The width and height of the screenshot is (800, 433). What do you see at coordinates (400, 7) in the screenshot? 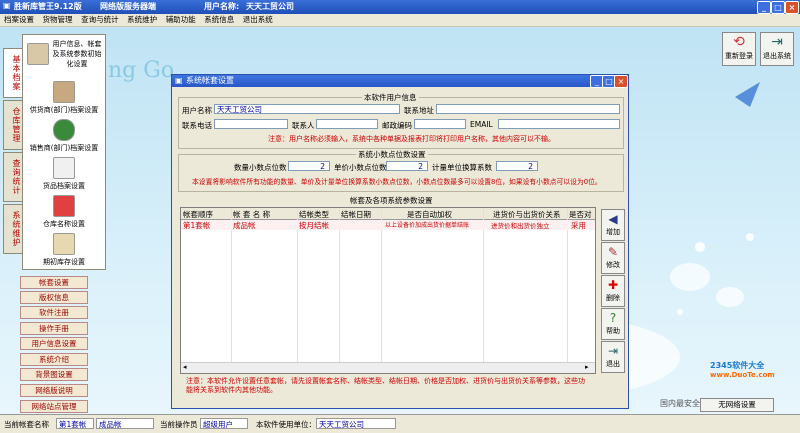
I see `app-title-bar: ▣ 胜新库管王9.12版 网络版服务器端 用户名称: 天天工贸公司 _ □ ×` at bounding box center [400, 7].